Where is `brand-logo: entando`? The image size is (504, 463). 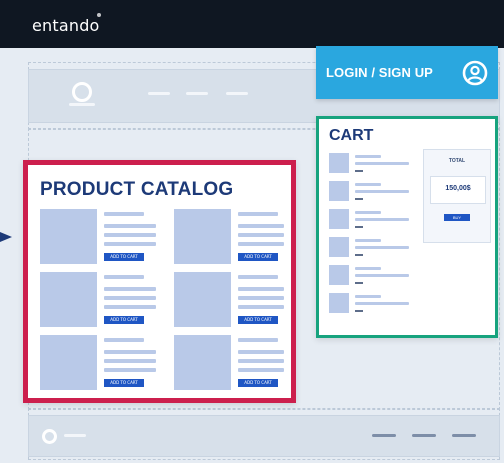
brand-logo: entando is located at coordinates (66, 25).